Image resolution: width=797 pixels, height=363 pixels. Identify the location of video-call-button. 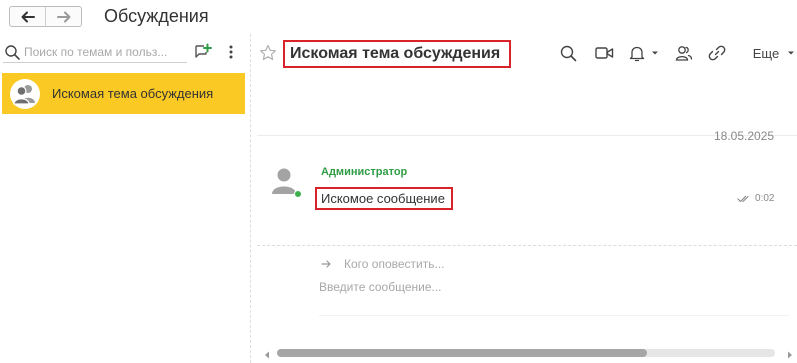
(604, 53).